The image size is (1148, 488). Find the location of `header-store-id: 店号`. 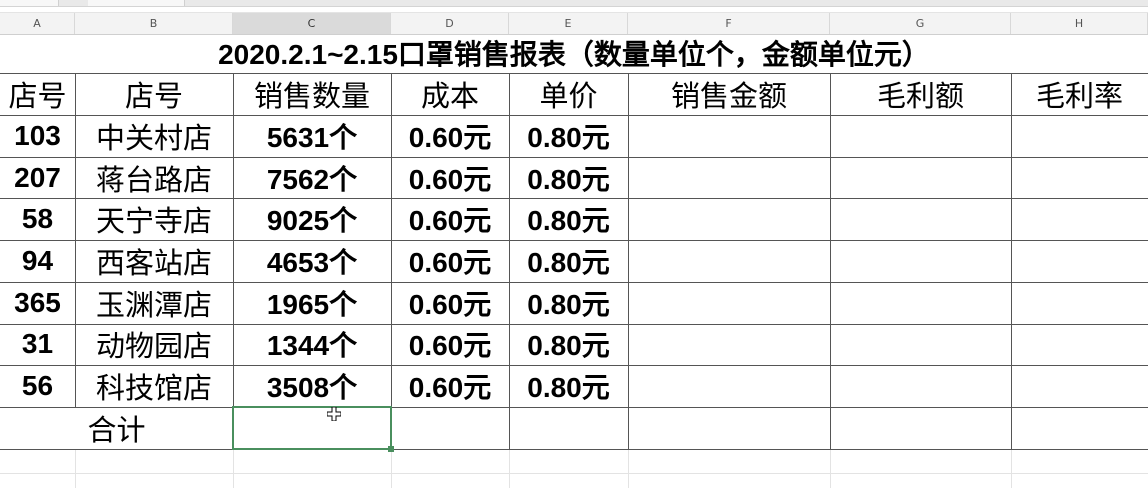

header-store-id: 店号 is located at coordinates (37, 94).